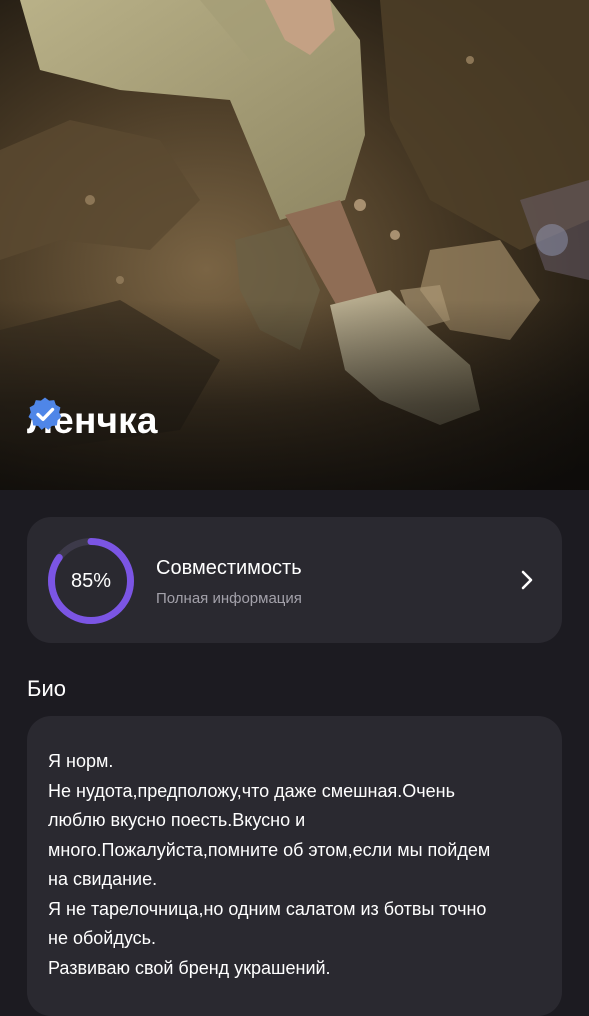 The height and width of the screenshot is (1016, 589). Describe the element at coordinates (81, 761) in the screenshot. I see `bio-line: Я норм.` at that location.